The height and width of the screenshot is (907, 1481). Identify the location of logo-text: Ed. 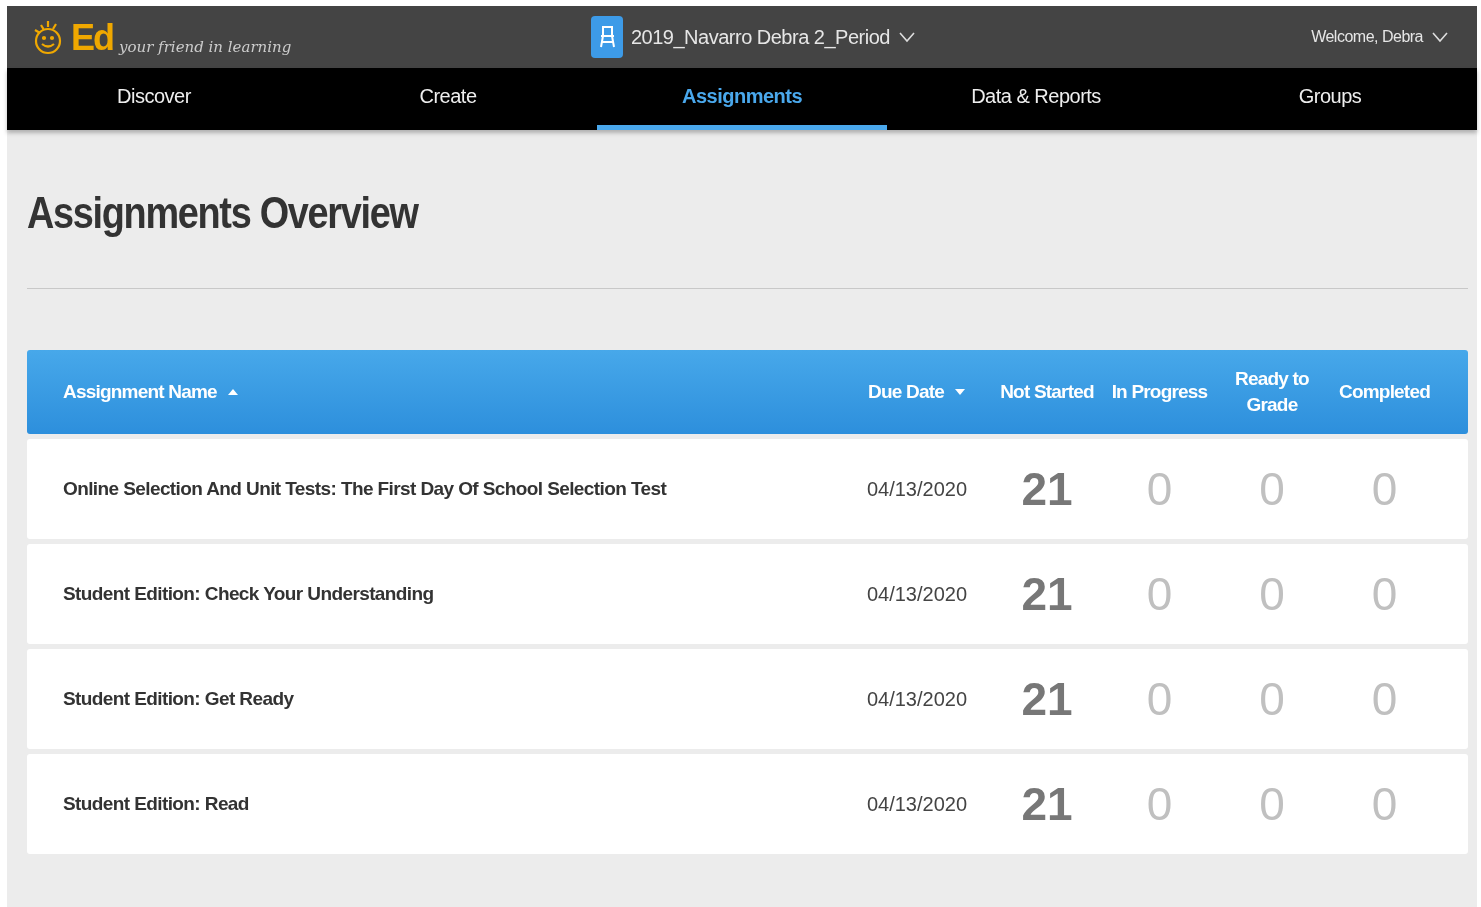
(92, 38).